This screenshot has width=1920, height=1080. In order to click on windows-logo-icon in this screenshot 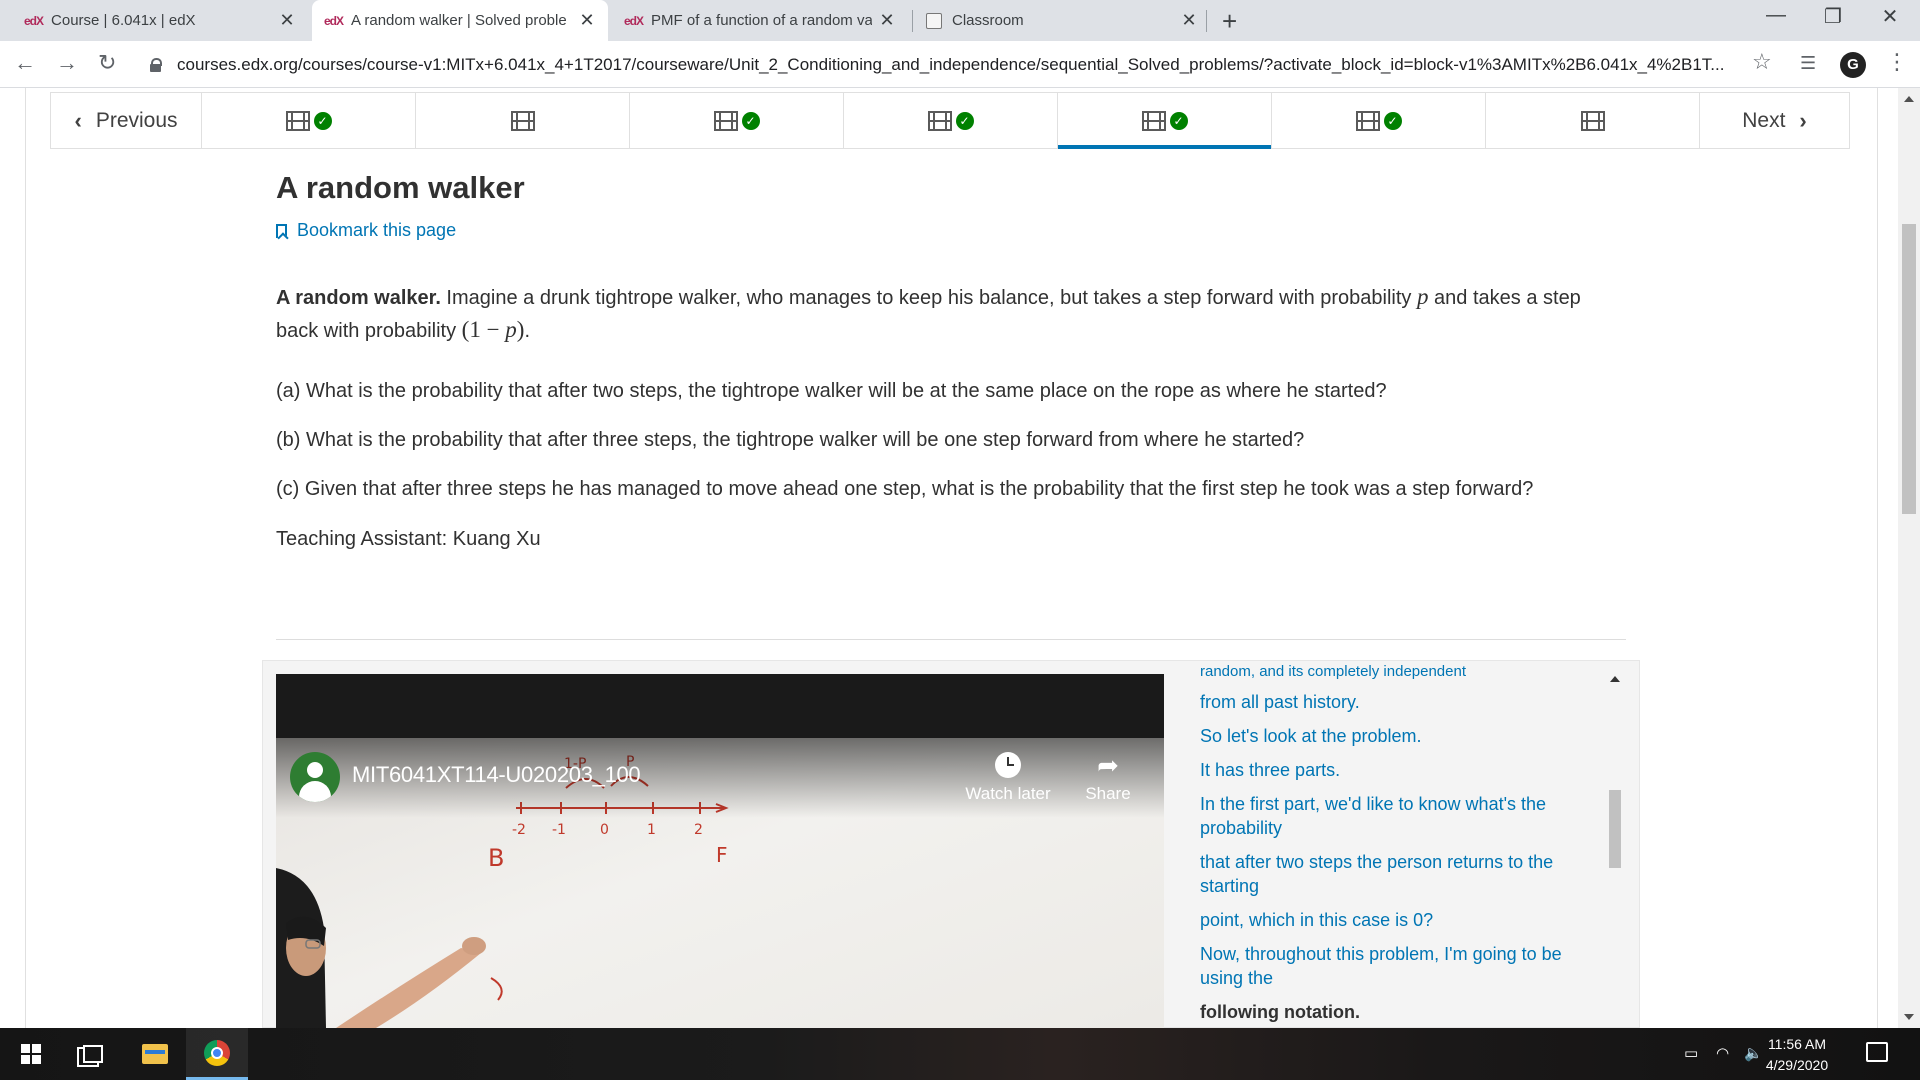, I will do `click(31, 1054)`.